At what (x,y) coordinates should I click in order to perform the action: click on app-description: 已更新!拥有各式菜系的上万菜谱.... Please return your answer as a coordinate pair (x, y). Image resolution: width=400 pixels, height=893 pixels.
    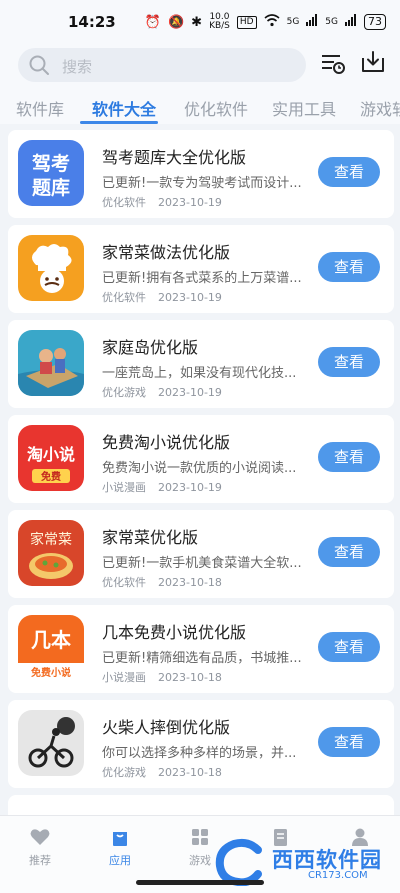
    Looking at the image, I should click on (202, 278).